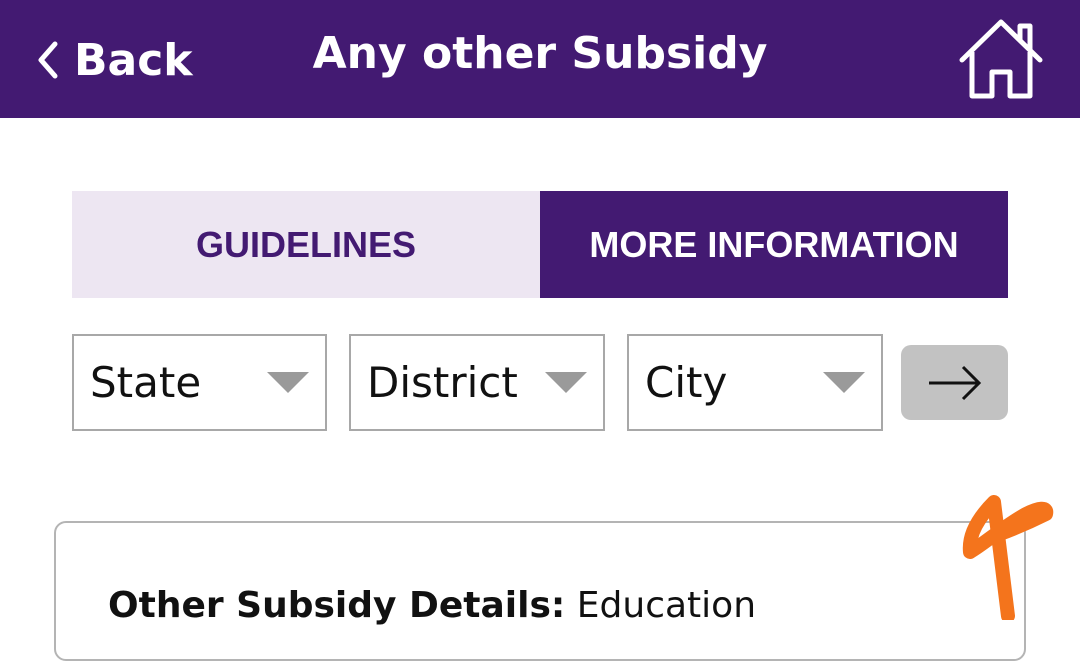  Describe the element at coordinates (442, 382) in the screenshot. I see `district-dropdown-label: District` at that location.